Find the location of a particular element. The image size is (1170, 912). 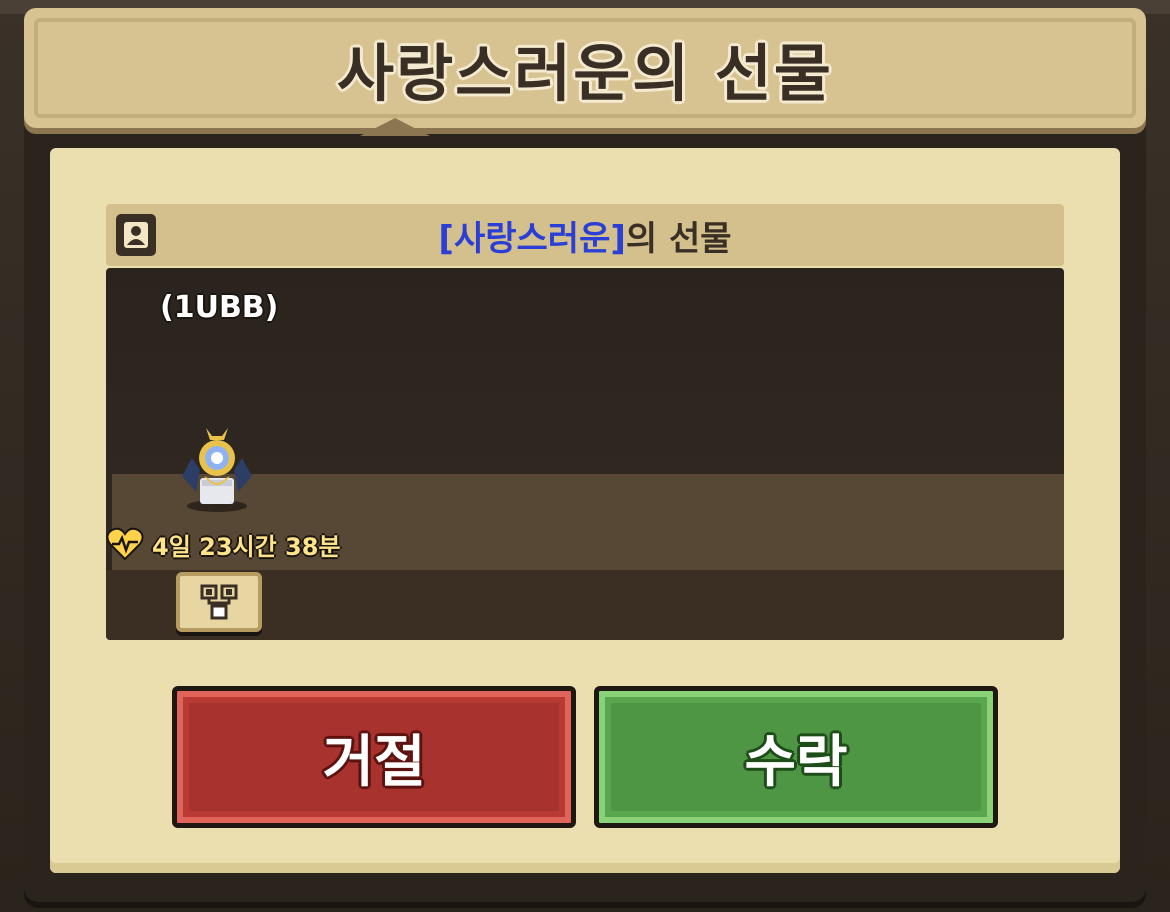

gift-item-icon is located at coordinates (219, 602).